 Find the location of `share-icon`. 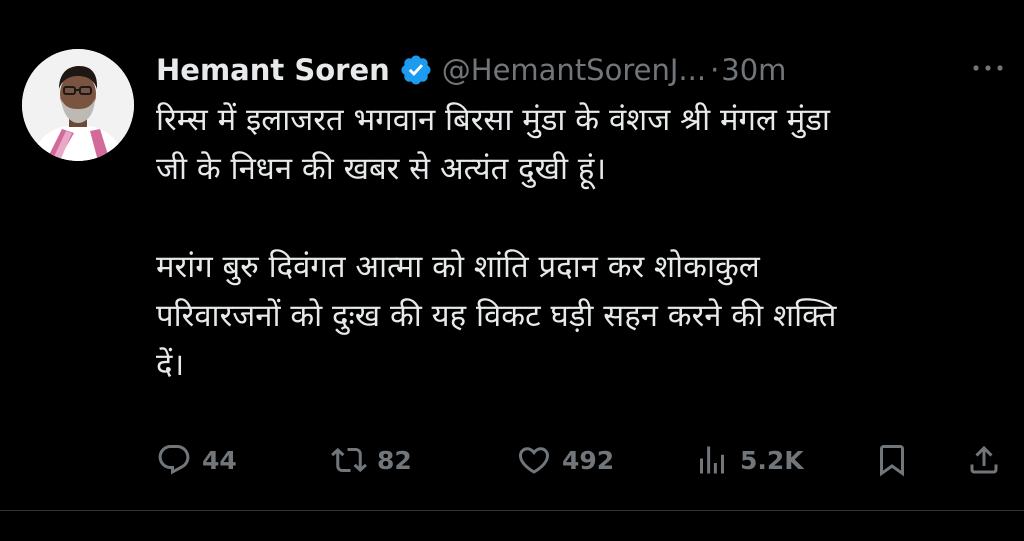

share-icon is located at coordinates (984, 460).